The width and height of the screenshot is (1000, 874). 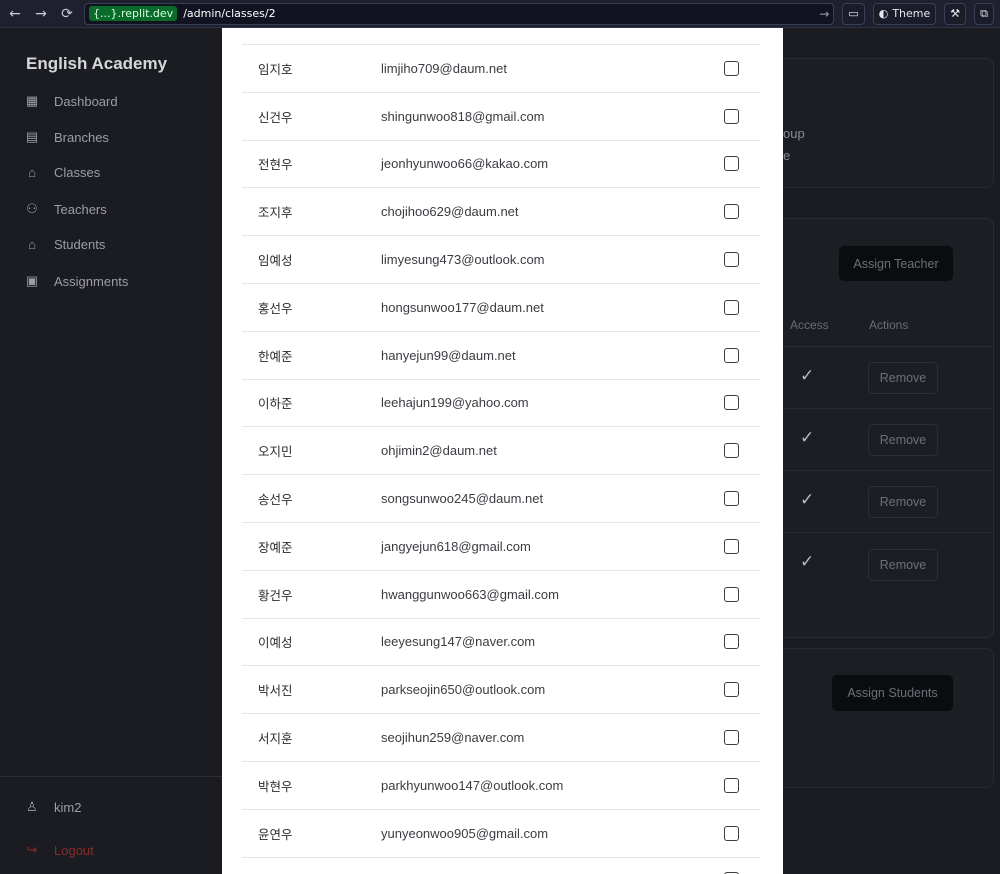 I want to click on student-name: 이예성, so click(x=275, y=643).